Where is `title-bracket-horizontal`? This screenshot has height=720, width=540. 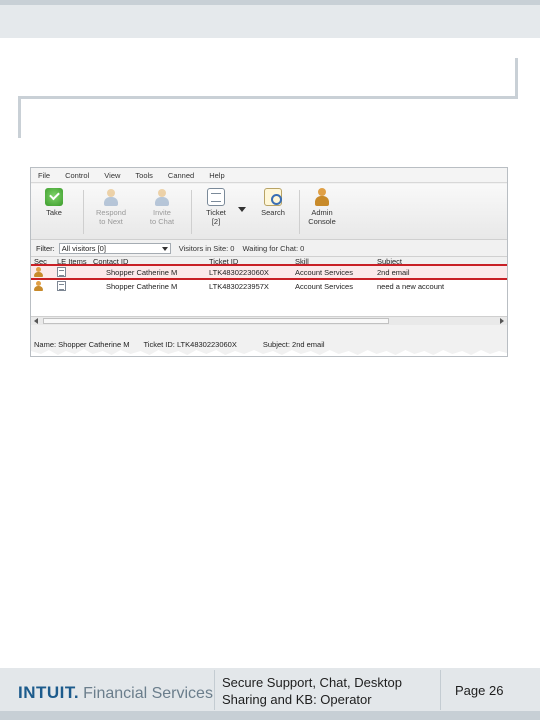
title-bracket-horizontal is located at coordinates (268, 97).